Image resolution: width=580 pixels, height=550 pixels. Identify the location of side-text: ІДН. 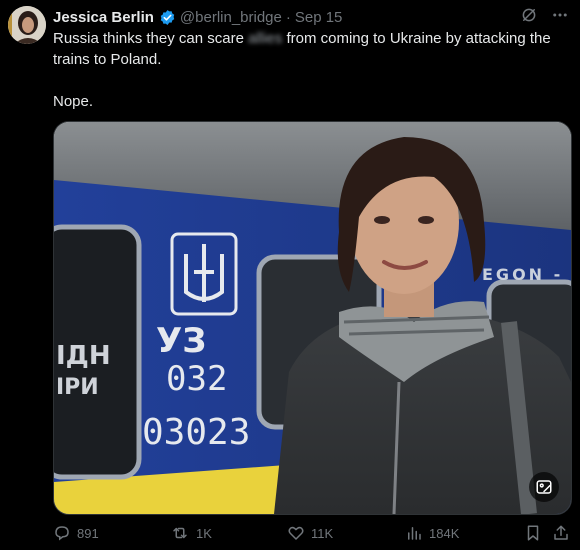
(83, 356).